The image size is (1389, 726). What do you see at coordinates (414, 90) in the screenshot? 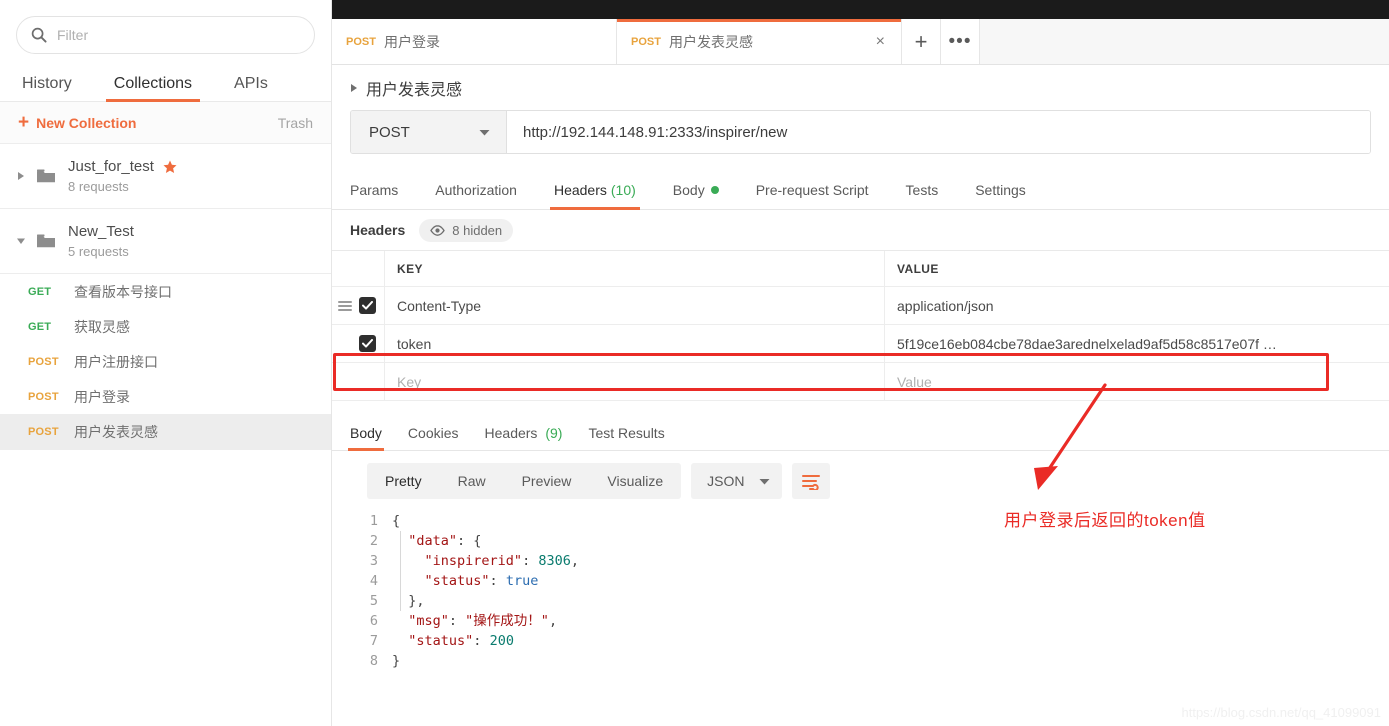
I see `page-title: 用户发表灵感` at bounding box center [414, 90].